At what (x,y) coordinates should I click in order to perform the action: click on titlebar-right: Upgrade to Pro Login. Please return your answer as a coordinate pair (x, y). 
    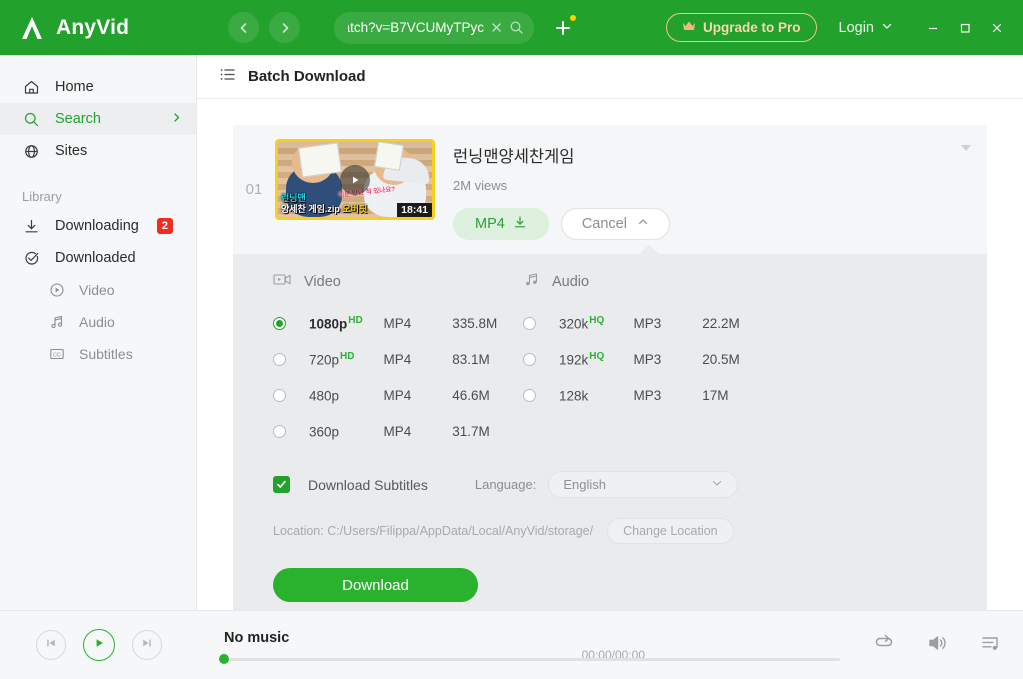
    Looking at the image, I should click on (844, 27).